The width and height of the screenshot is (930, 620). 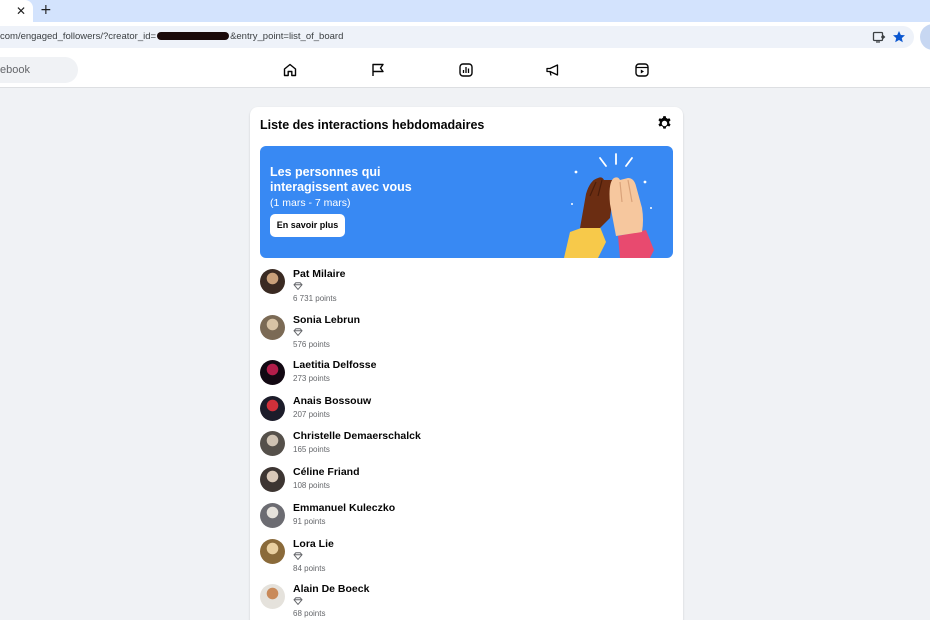 I want to click on follower-row: Céline Friand 108 points, so click(x=460, y=484).